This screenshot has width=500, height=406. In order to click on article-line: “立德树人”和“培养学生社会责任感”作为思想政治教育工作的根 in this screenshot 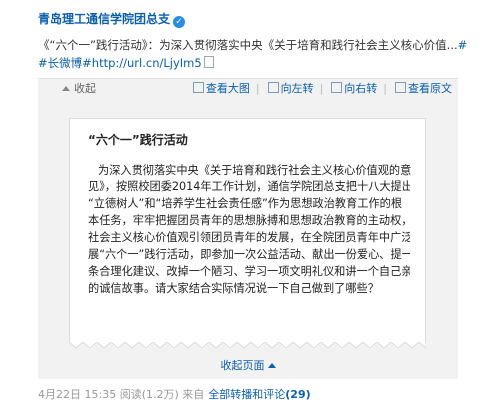, I will do `click(245, 203)`.